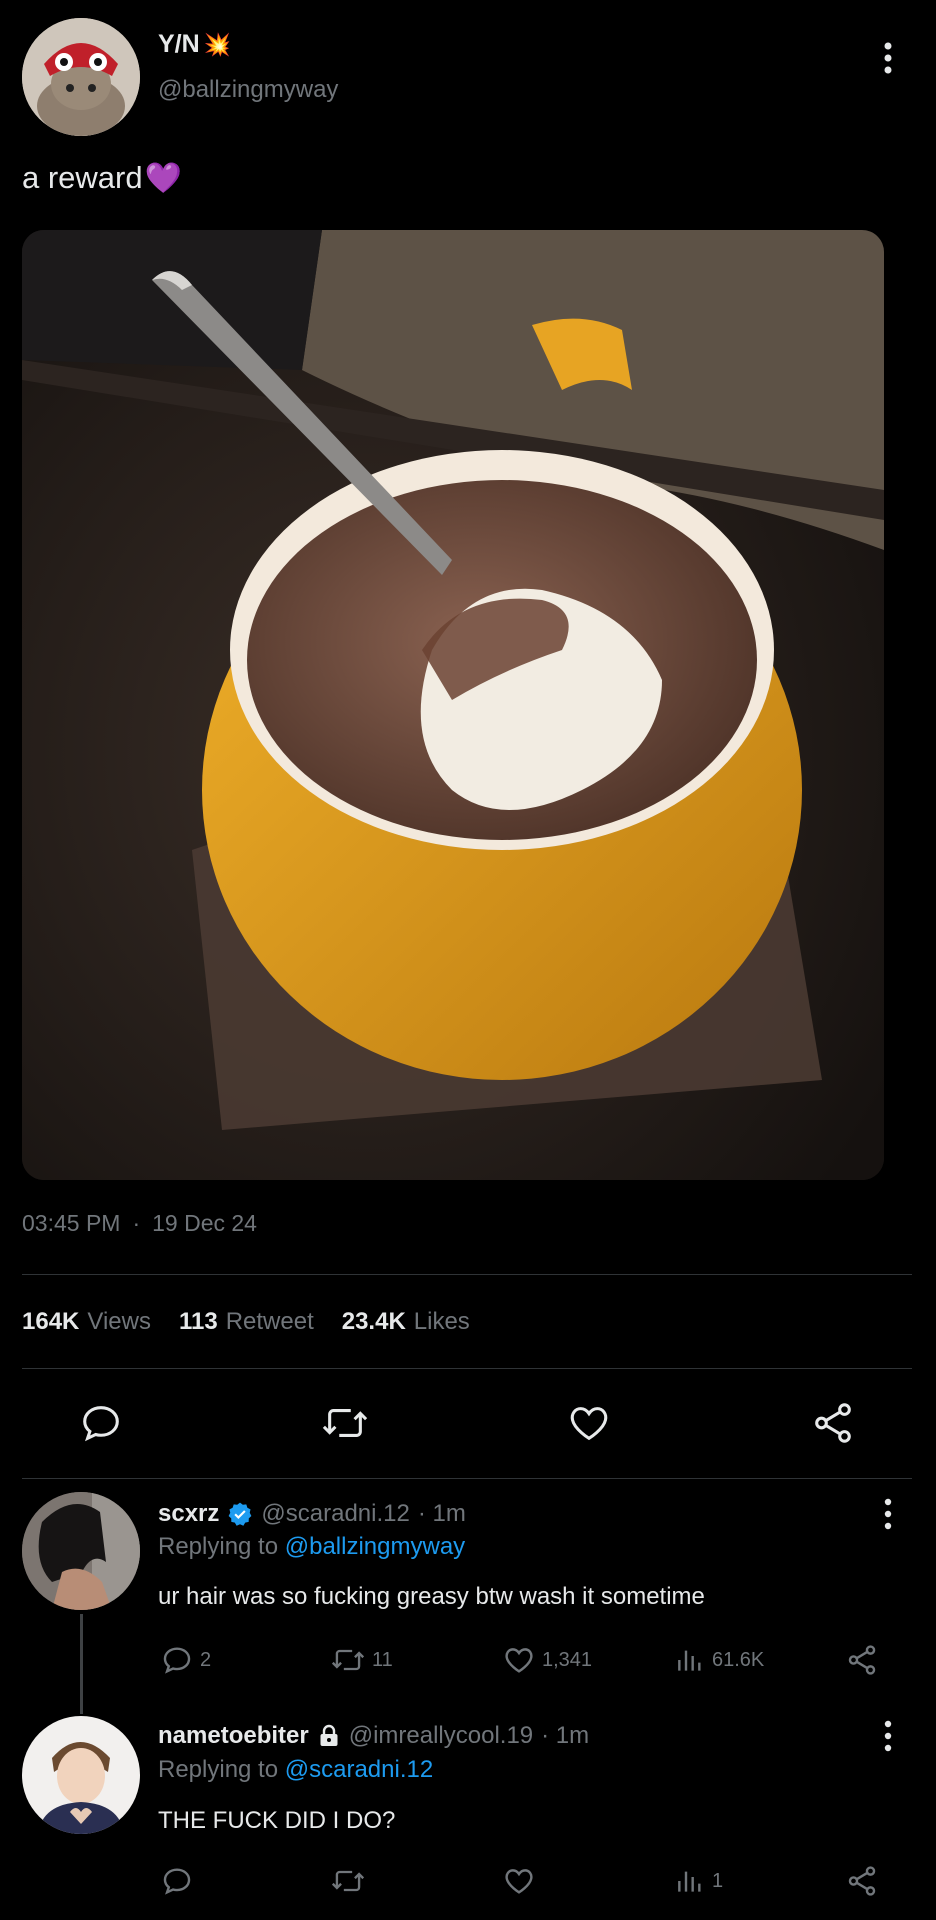  I want to click on reply-header: nametoebiter @imreallycool.19 · 1m, so click(373, 1736).